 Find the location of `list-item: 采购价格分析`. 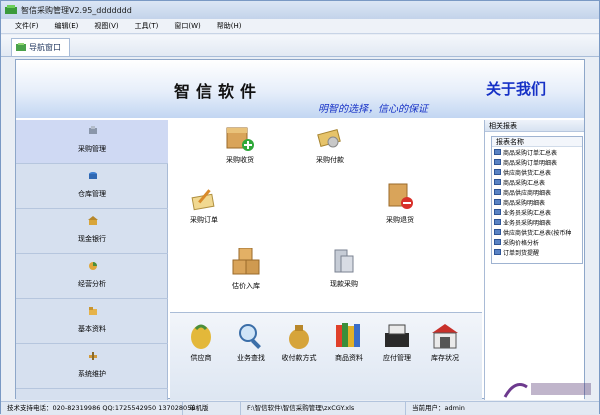

list-item: 采购价格分析 is located at coordinates (537, 242).